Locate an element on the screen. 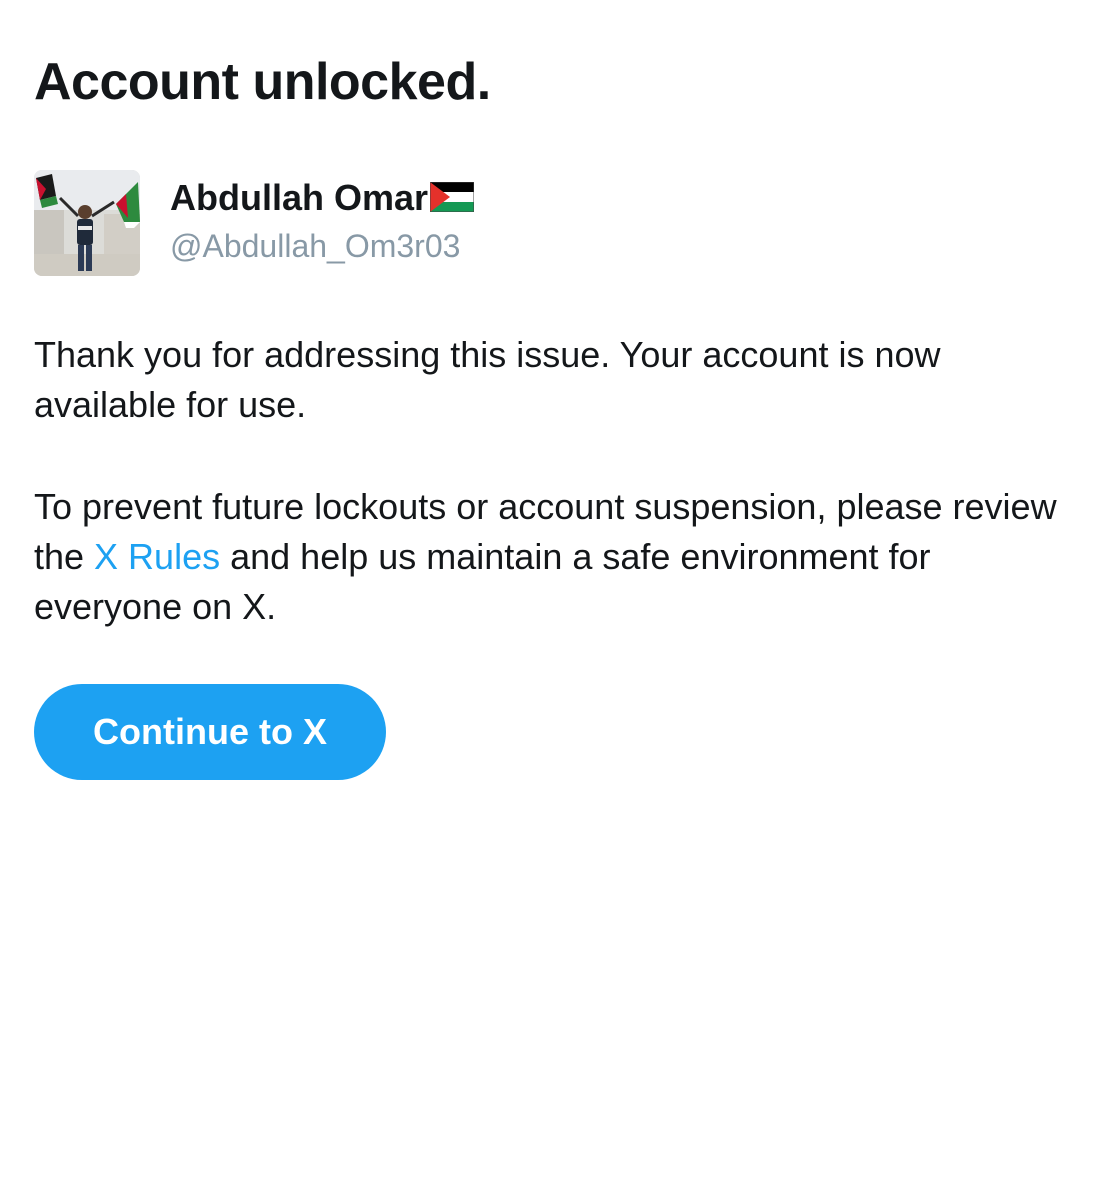 The width and height of the screenshot is (1100, 1200). palestine-flag-icon is located at coordinates (452, 199).